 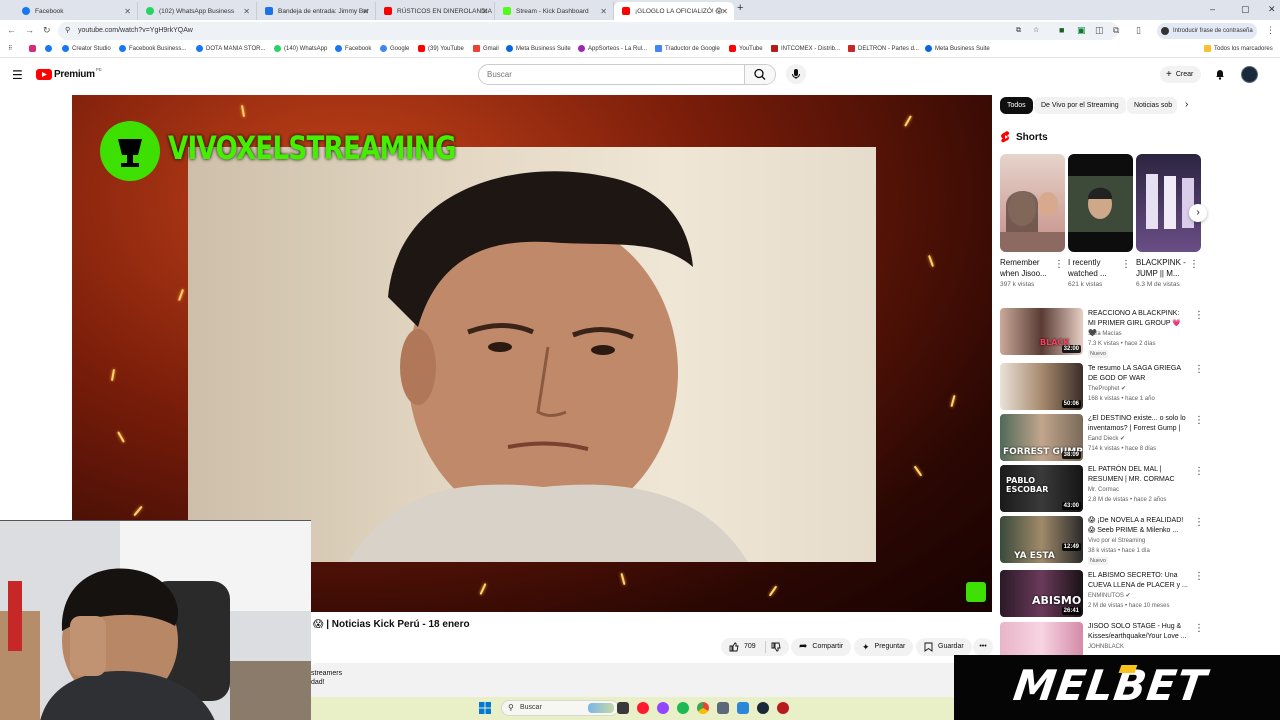 What do you see at coordinates (643, 708) in the screenshot?
I see `opera-icon` at bounding box center [643, 708].